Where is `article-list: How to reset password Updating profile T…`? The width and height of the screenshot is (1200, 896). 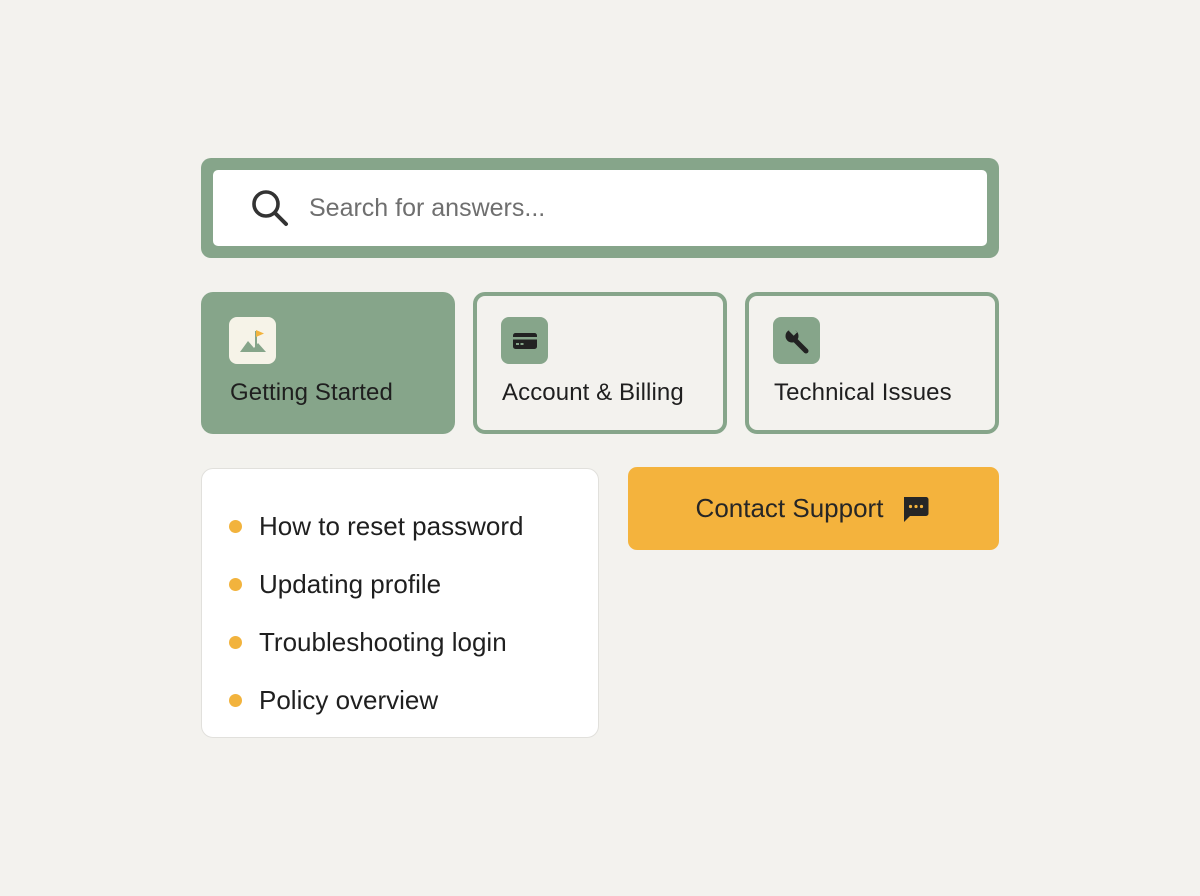
article-list: How to reset password Updating profile T… is located at coordinates (400, 603).